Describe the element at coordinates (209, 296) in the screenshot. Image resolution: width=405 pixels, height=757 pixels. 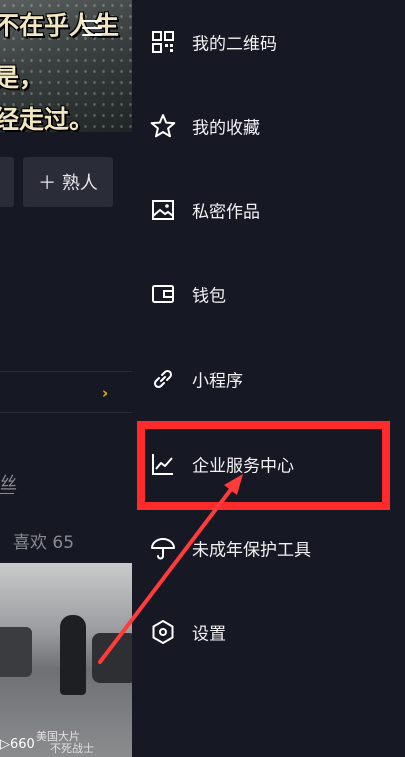
I see `menu-item-label: 钱包` at that location.